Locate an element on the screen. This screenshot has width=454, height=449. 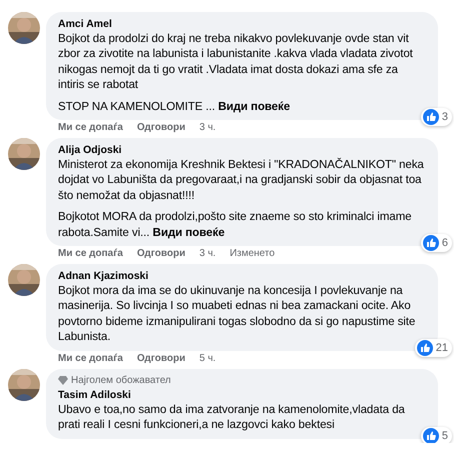
reaction-count: 6 is located at coordinates (445, 243).